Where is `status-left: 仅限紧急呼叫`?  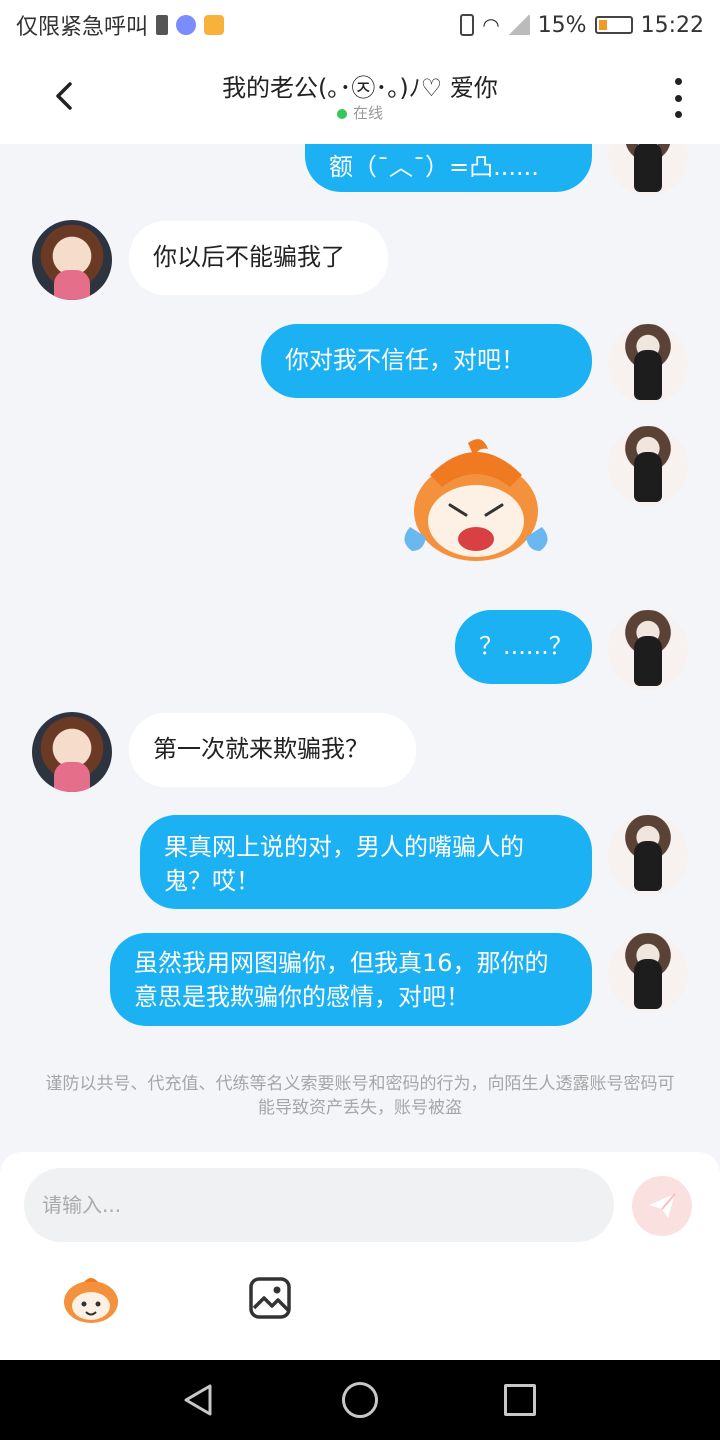 status-left: 仅限紧急呼叫 is located at coordinates (120, 25).